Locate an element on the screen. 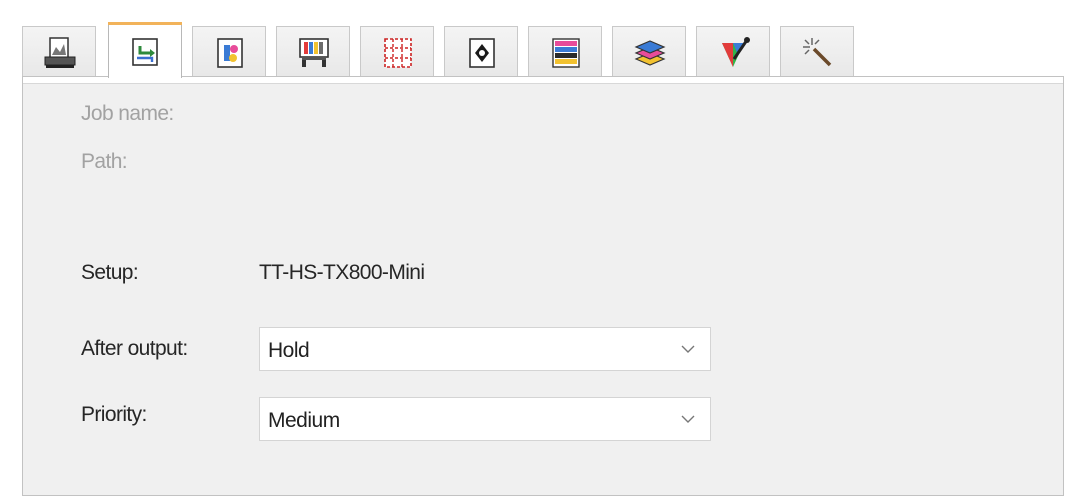 This screenshot has height=496, width=1085. large-format-printer-icon is located at coordinates (314, 52).